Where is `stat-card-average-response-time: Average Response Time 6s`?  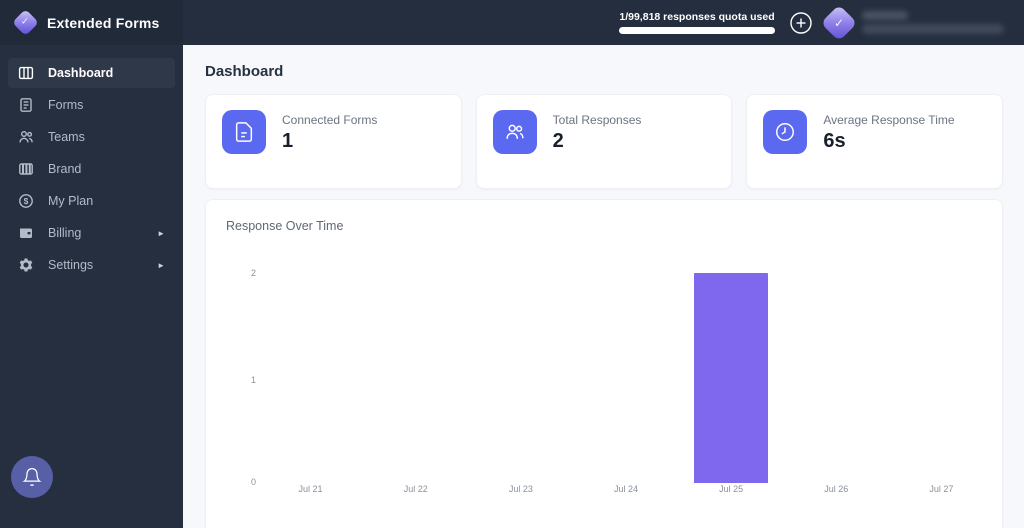
stat-card-average-response-time: Average Response Time 6s is located at coordinates (875, 141).